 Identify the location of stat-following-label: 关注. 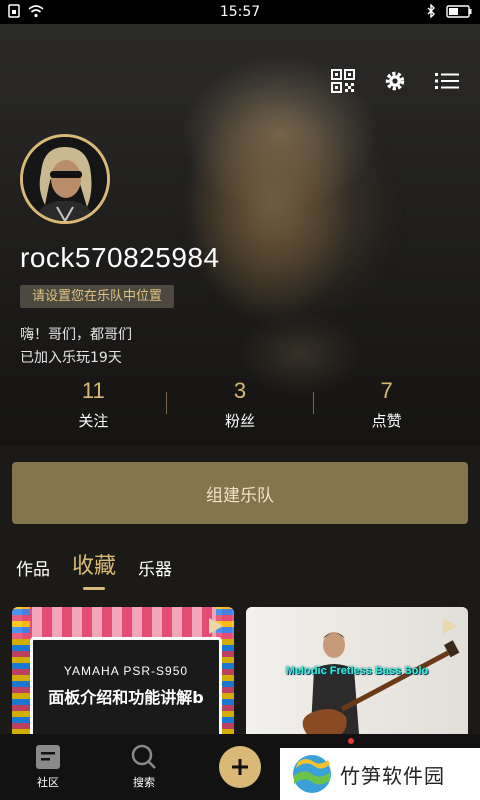
(93, 421).